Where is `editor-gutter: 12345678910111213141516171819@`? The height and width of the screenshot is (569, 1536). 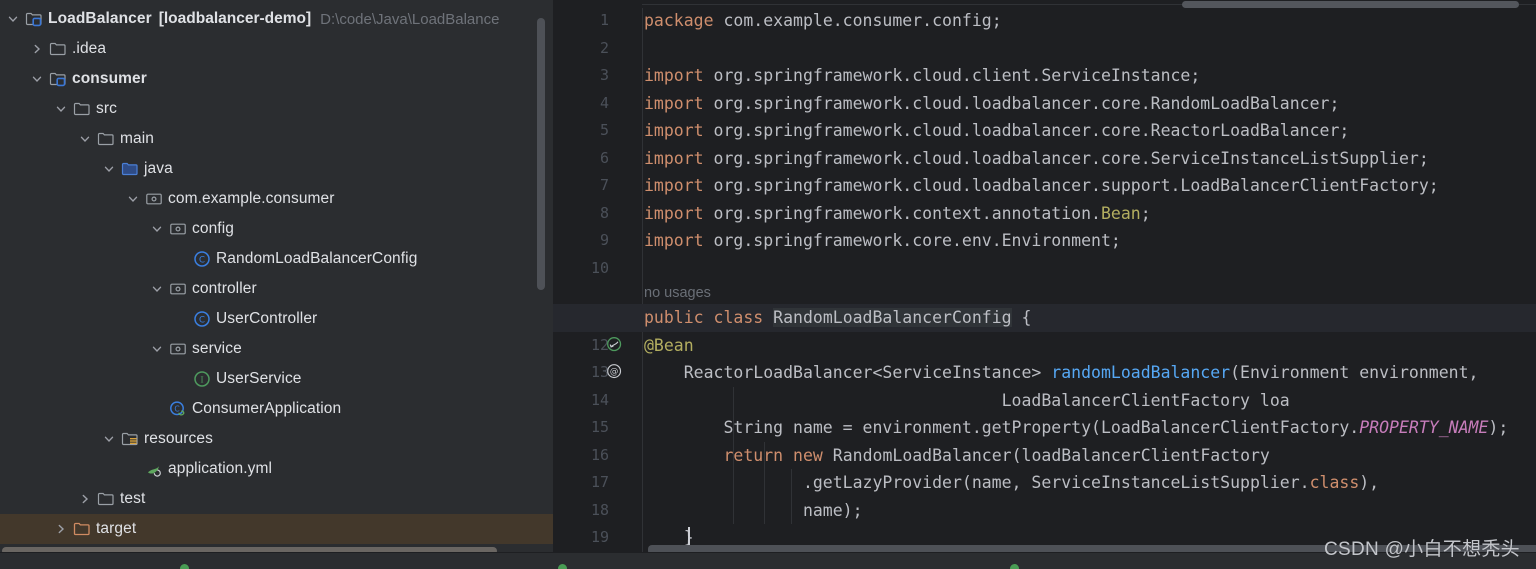
editor-gutter: 12345678910111213141516171819@ is located at coordinates (597, 284).